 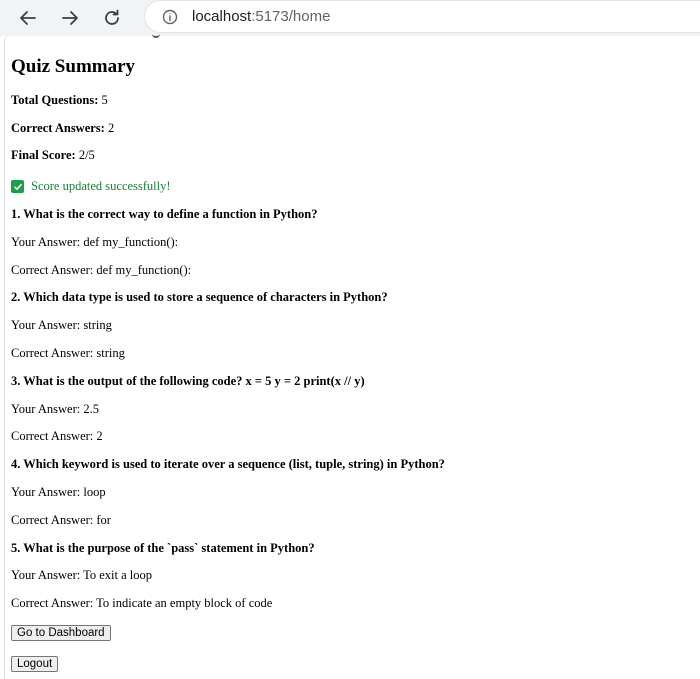 What do you see at coordinates (61, 633) in the screenshot?
I see `go-to-dashboard-button: Go to Dashboard` at bounding box center [61, 633].